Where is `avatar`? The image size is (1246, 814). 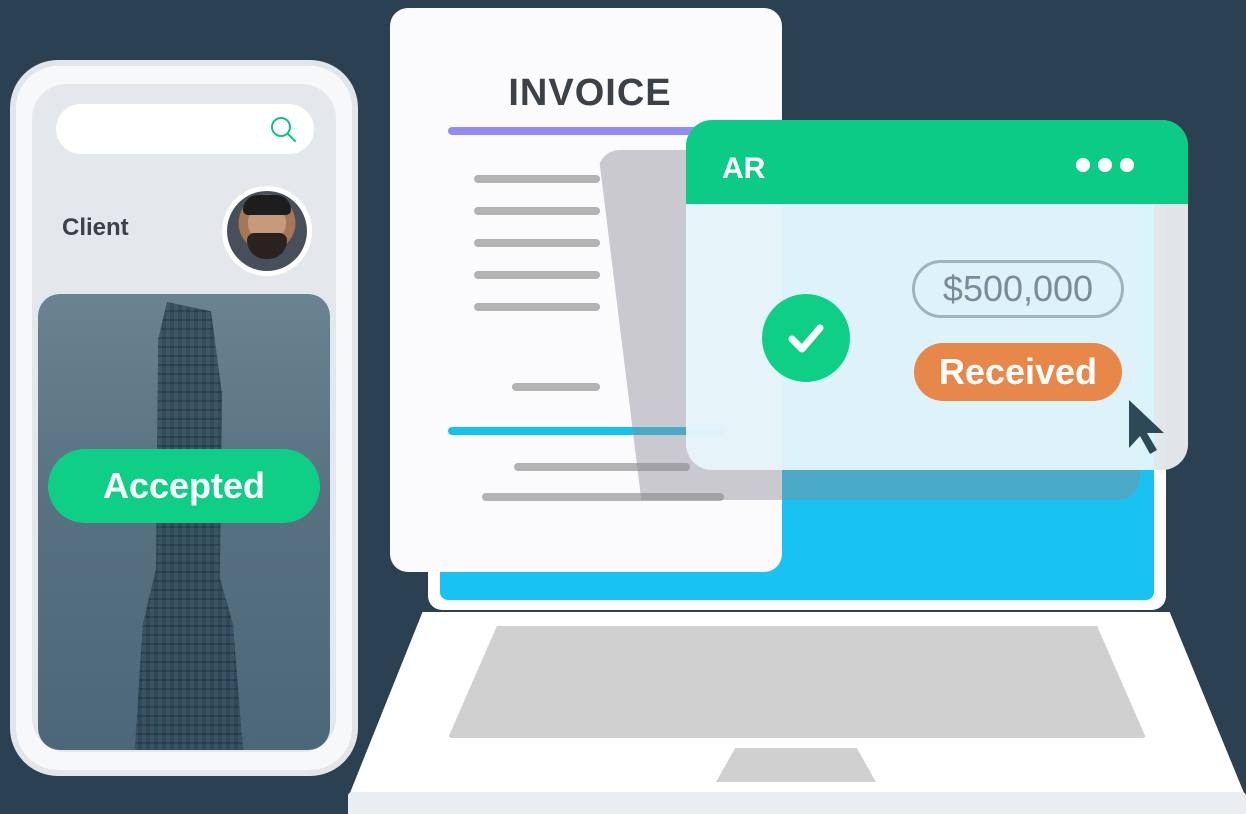 avatar is located at coordinates (267, 231).